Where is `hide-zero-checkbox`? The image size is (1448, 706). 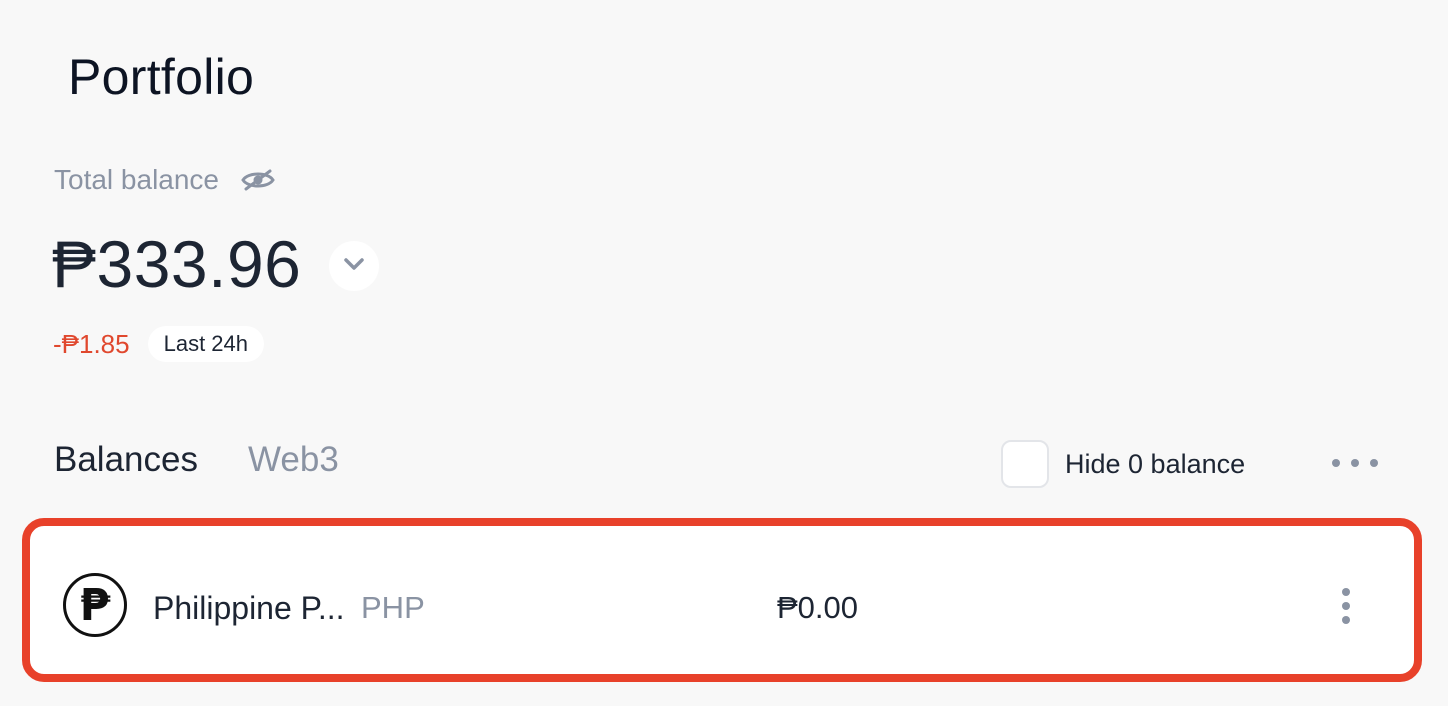
hide-zero-checkbox is located at coordinates (1025, 464).